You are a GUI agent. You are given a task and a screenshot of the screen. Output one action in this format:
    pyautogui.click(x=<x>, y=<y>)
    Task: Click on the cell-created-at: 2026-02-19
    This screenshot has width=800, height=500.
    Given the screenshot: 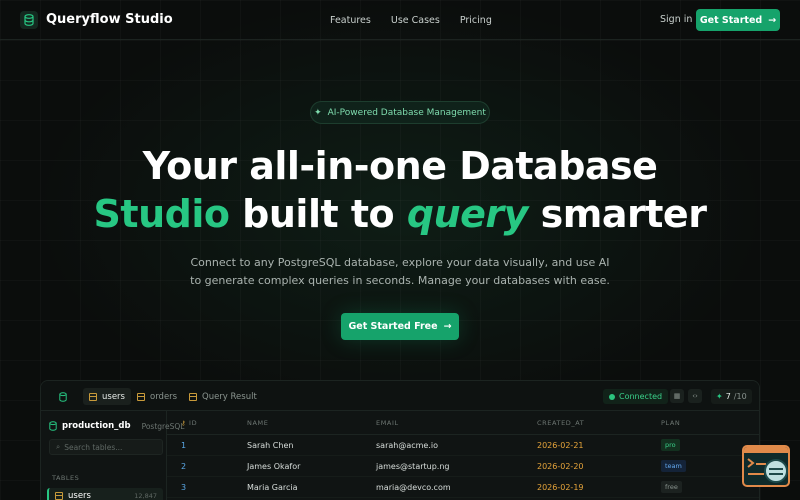 What is the action you would take?
    pyautogui.click(x=560, y=487)
    